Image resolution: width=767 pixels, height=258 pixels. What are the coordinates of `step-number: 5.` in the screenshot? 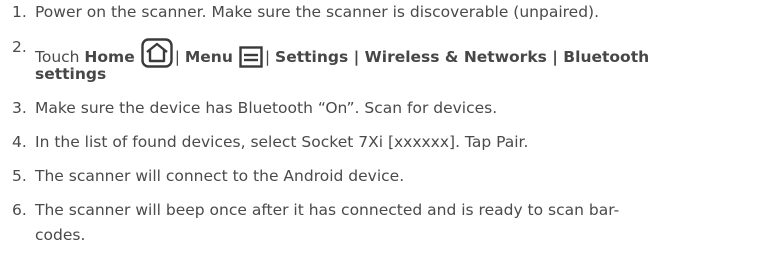 It's located at (19, 176).